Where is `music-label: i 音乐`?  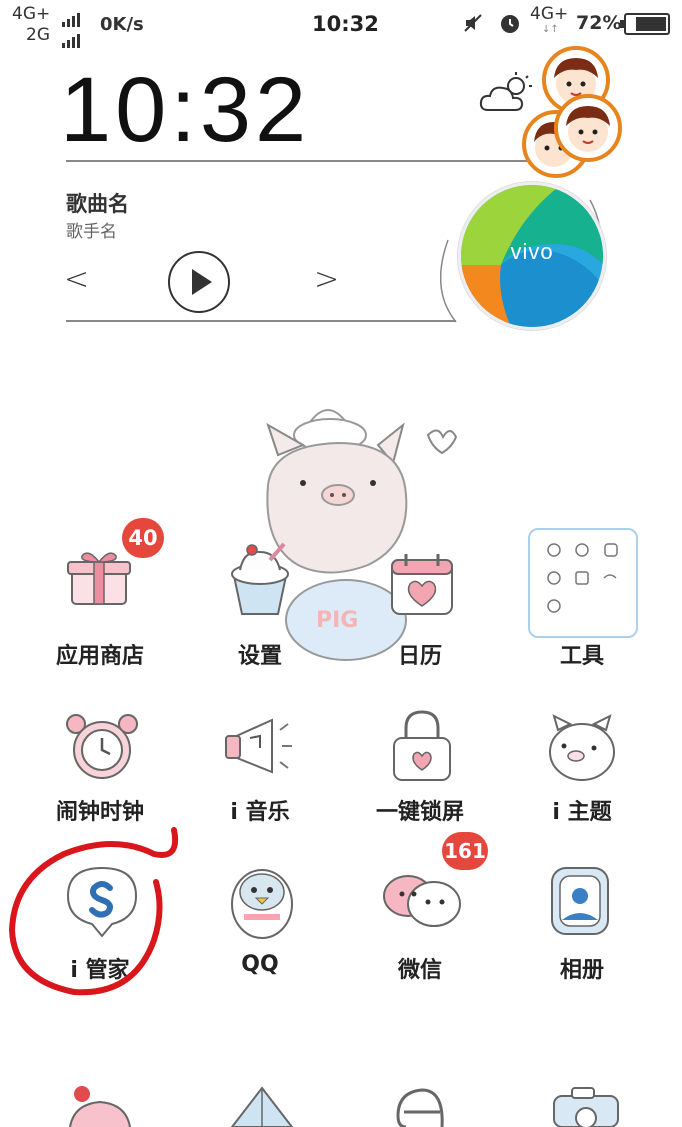 music-label: i 音乐 is located at coordinates (260, 812).